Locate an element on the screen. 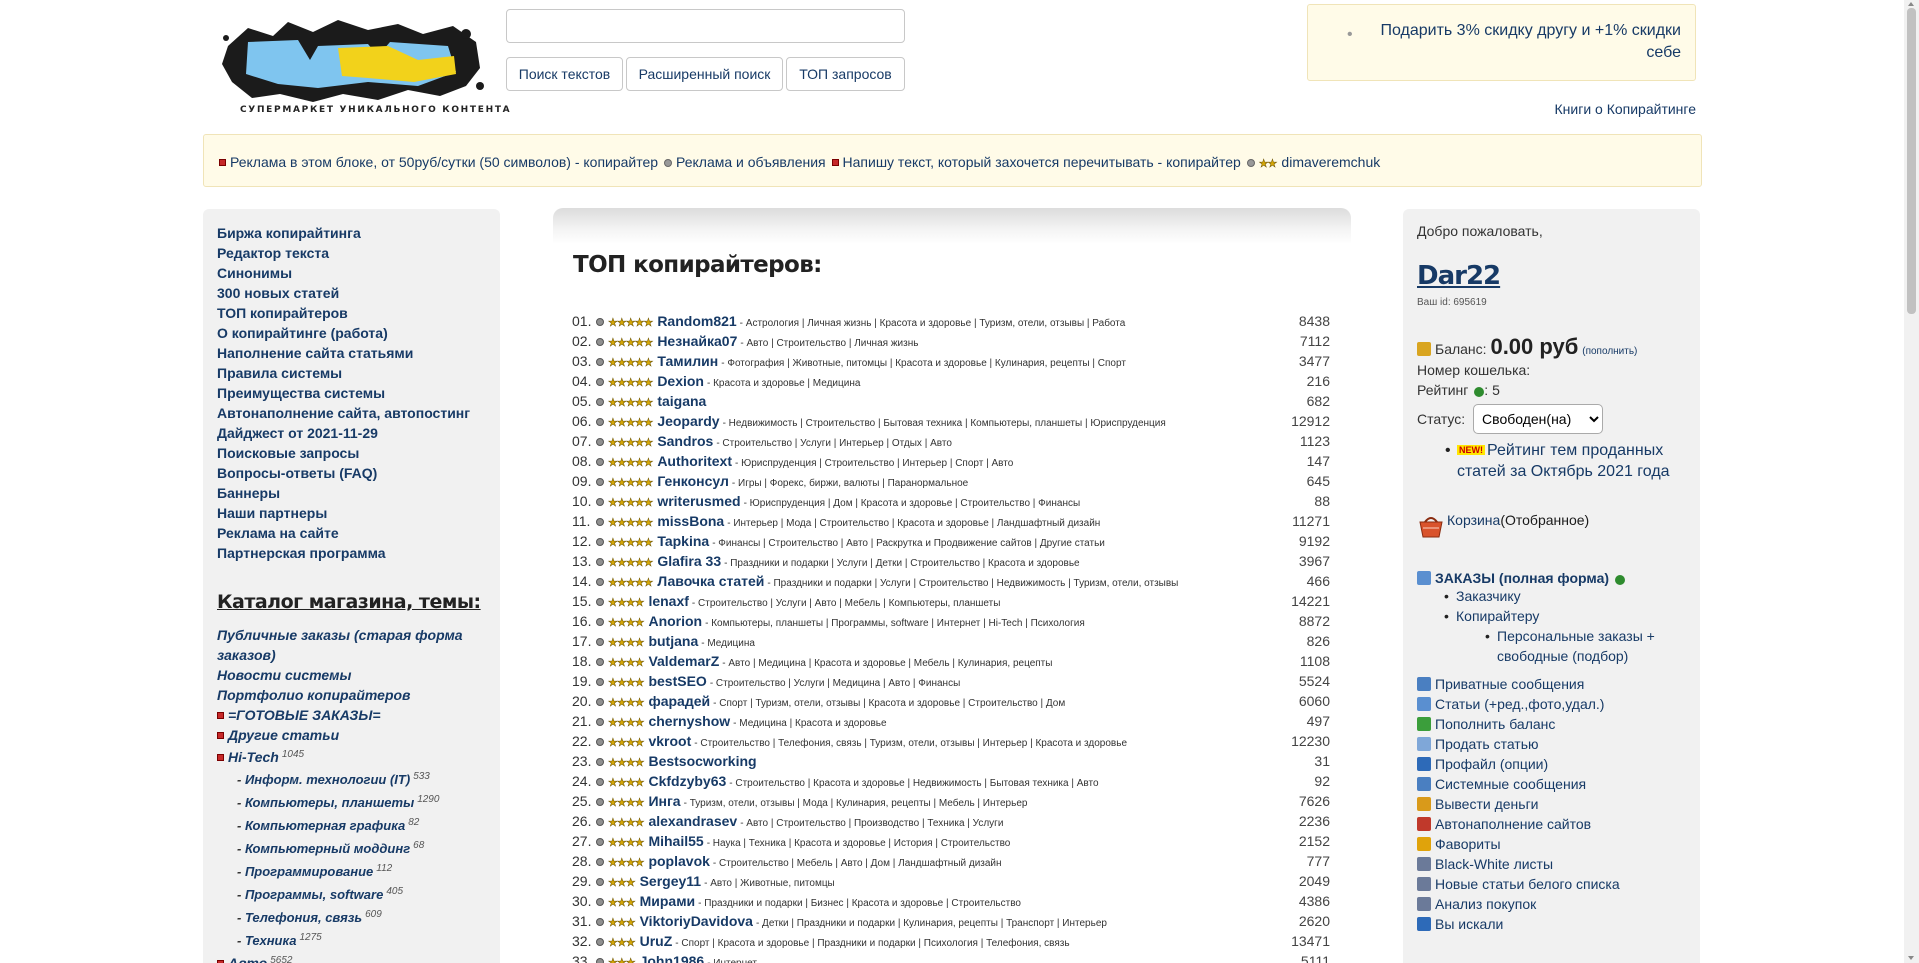 The height and width of the screenshot is (963, 1919). catalog-news: Новости системы is located at coordinates (351, 675).